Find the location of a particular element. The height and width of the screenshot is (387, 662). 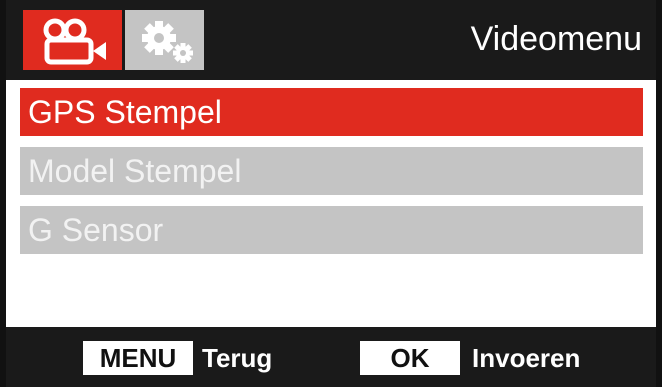

menu-title: Videomenu is located at coordinates (556, 39).